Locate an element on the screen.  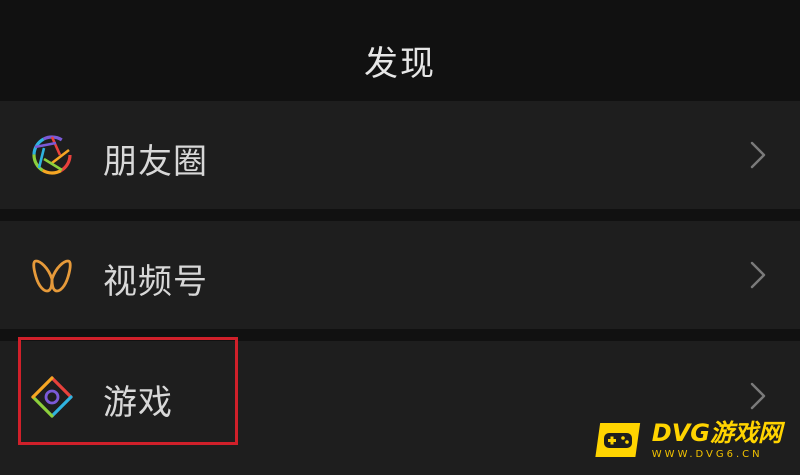
channels-butterfly-icon is located at coordinates (52, 276).